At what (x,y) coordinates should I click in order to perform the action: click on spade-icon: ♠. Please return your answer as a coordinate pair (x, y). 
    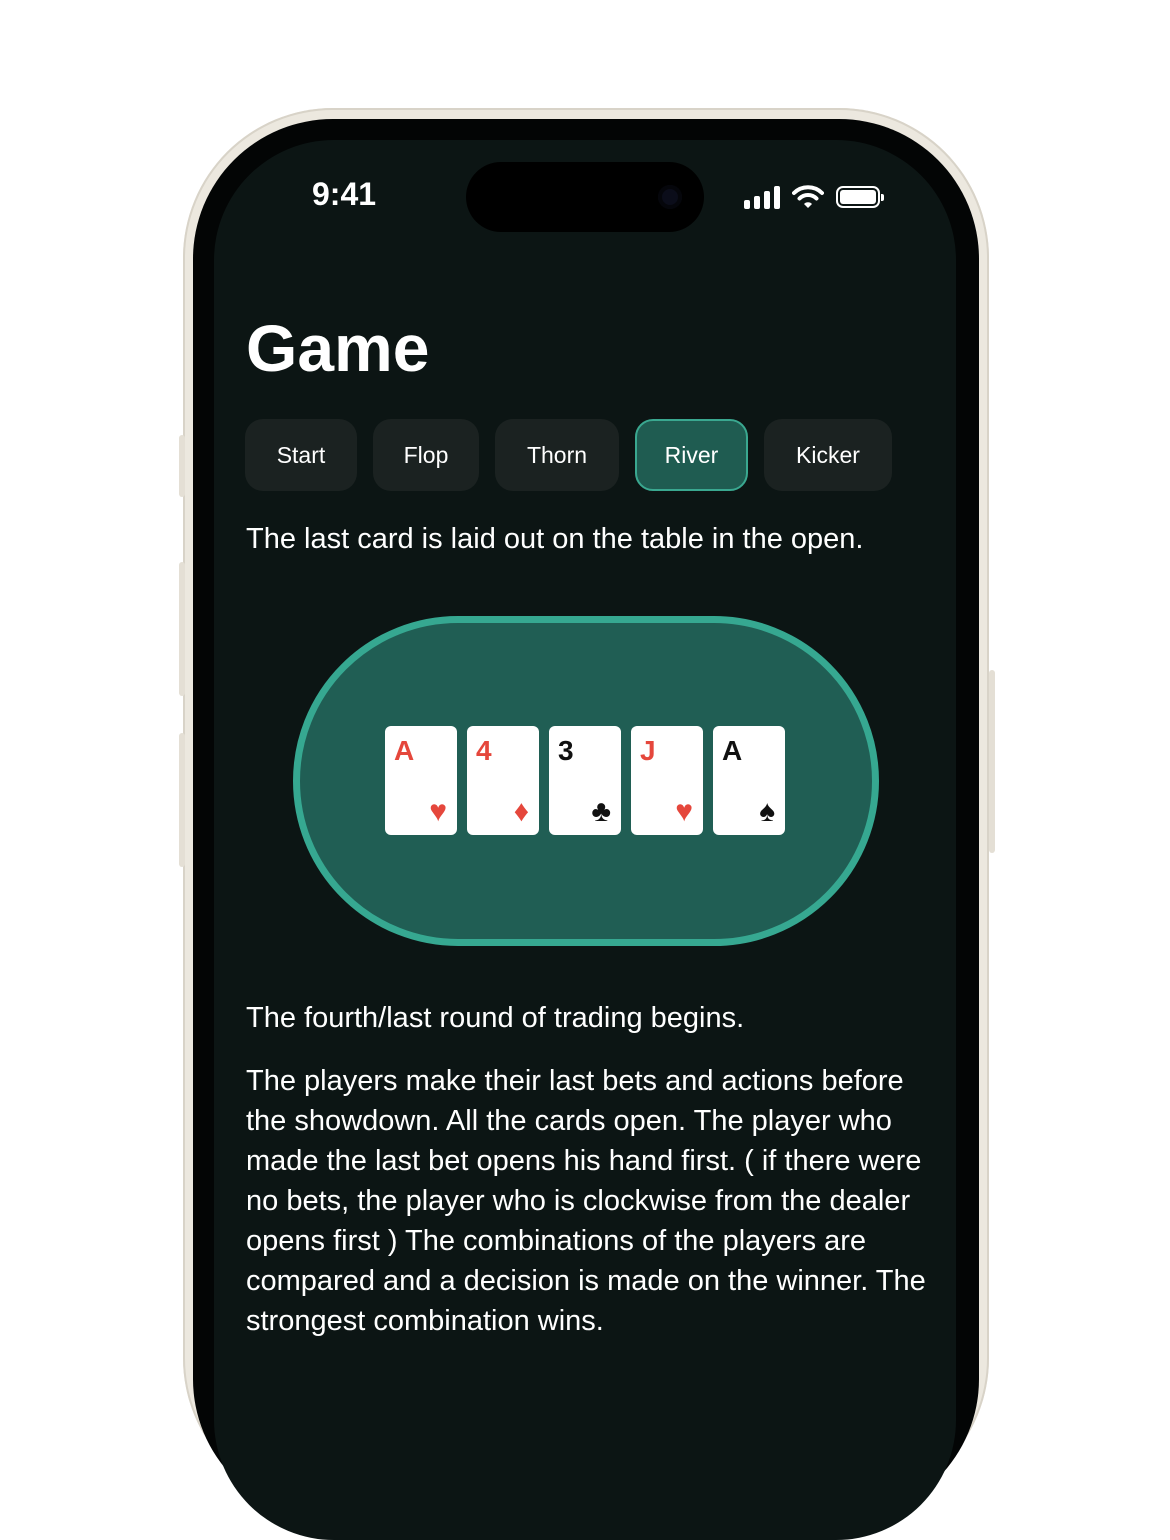
    Looking at the image, I should click on (767, 811).